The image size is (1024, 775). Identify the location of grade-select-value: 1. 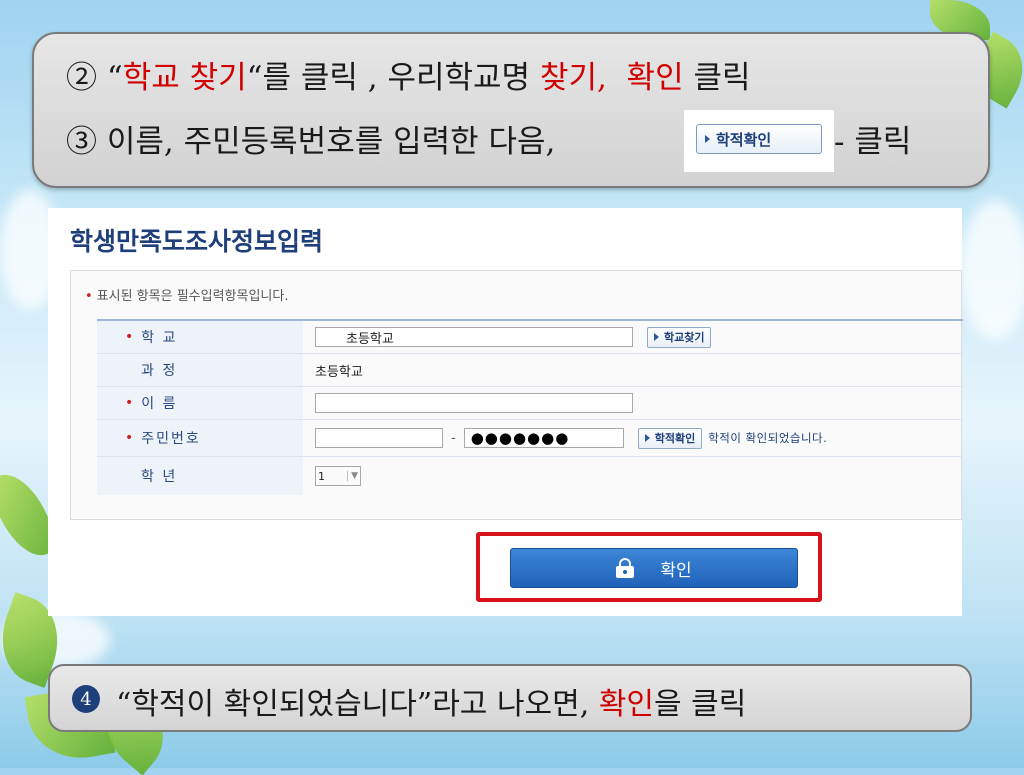
(321, 476).